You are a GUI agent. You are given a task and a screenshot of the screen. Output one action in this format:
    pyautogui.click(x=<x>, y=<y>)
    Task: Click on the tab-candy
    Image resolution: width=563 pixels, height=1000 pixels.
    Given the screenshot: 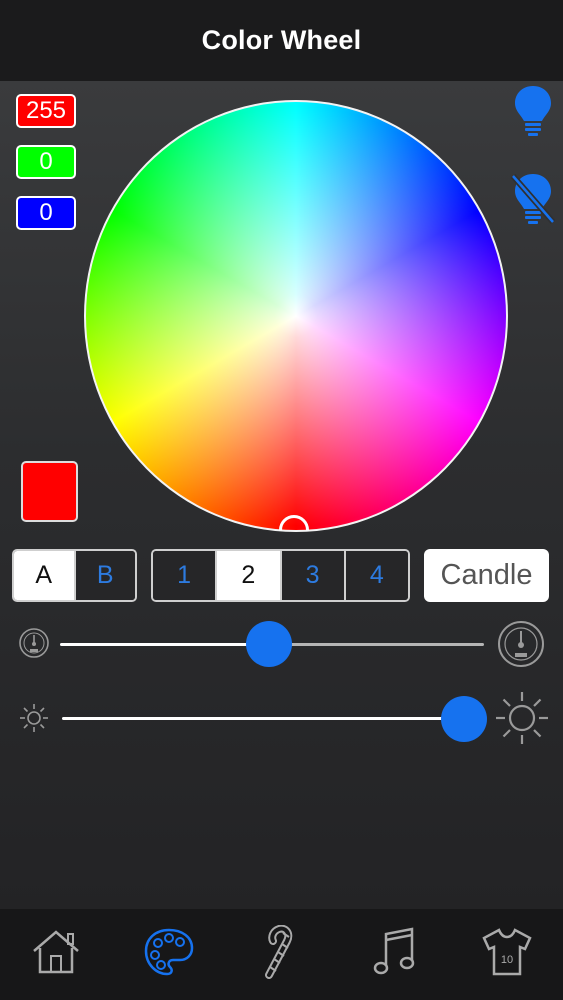 What is the action you would take?
    pyautogui.click(x=281, y=954)
    